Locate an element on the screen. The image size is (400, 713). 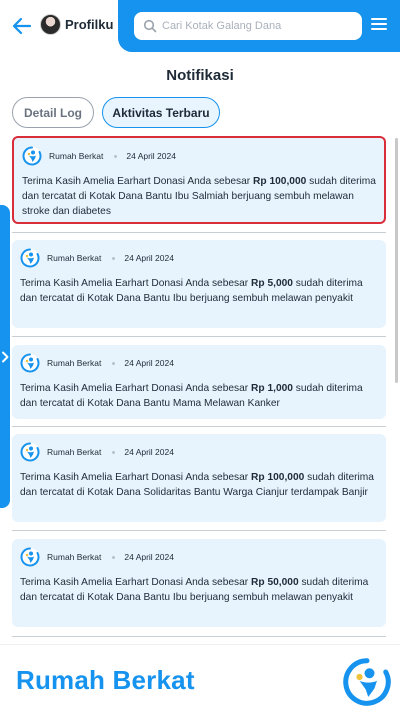
tab-aktivitas-terbaru: Aktivitas Terbaru is located at coordinates (161, 112).